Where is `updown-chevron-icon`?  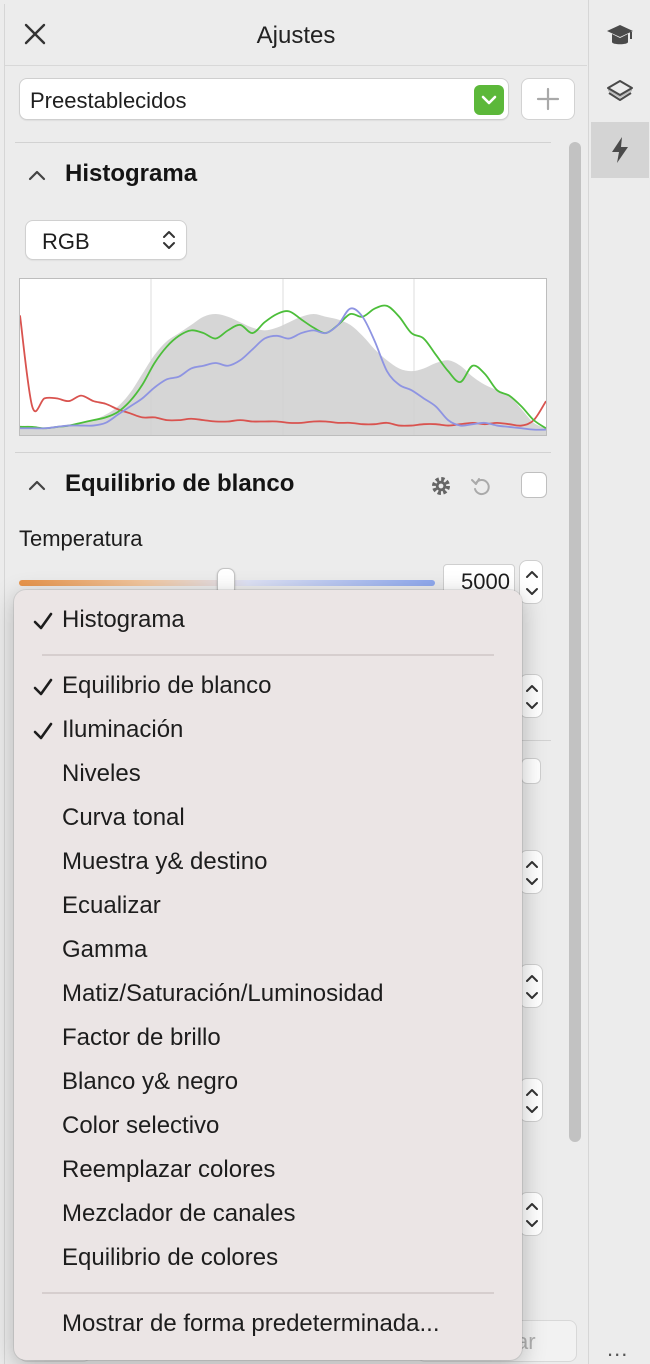 updown-chevron-icon is located at coordinates (169, 240).